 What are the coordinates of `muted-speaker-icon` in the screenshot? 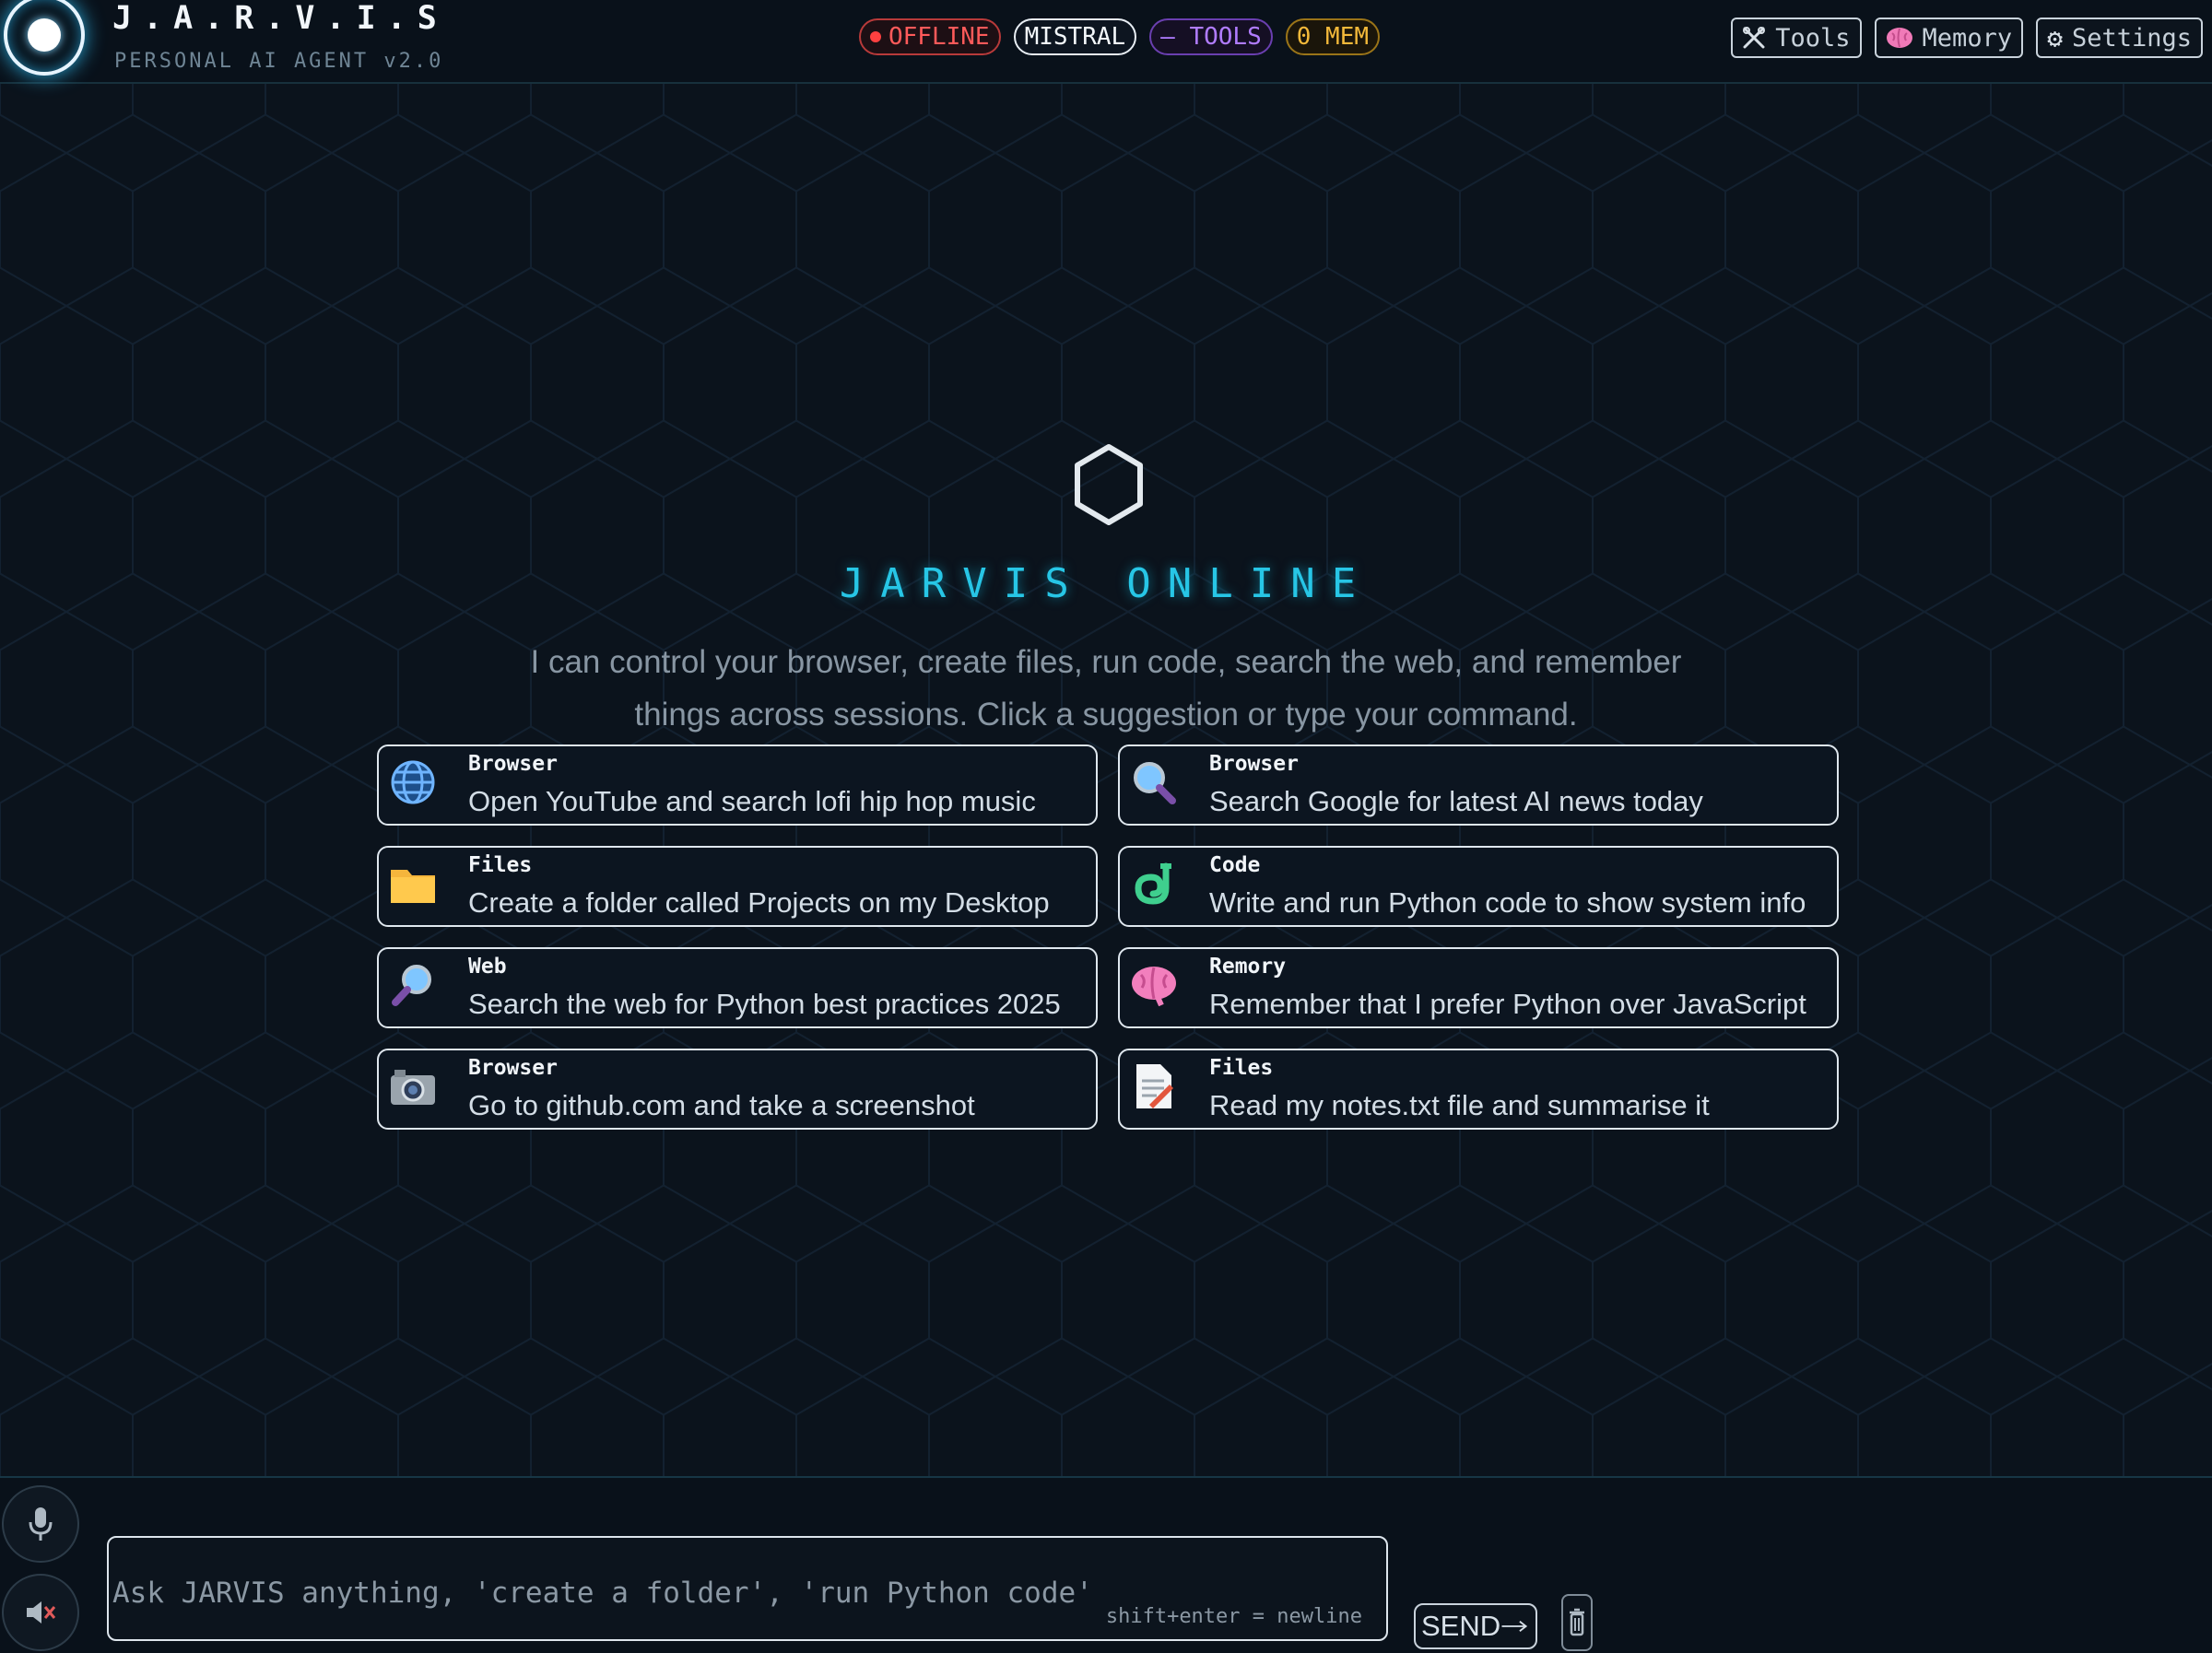 It's located at (41, 1612).